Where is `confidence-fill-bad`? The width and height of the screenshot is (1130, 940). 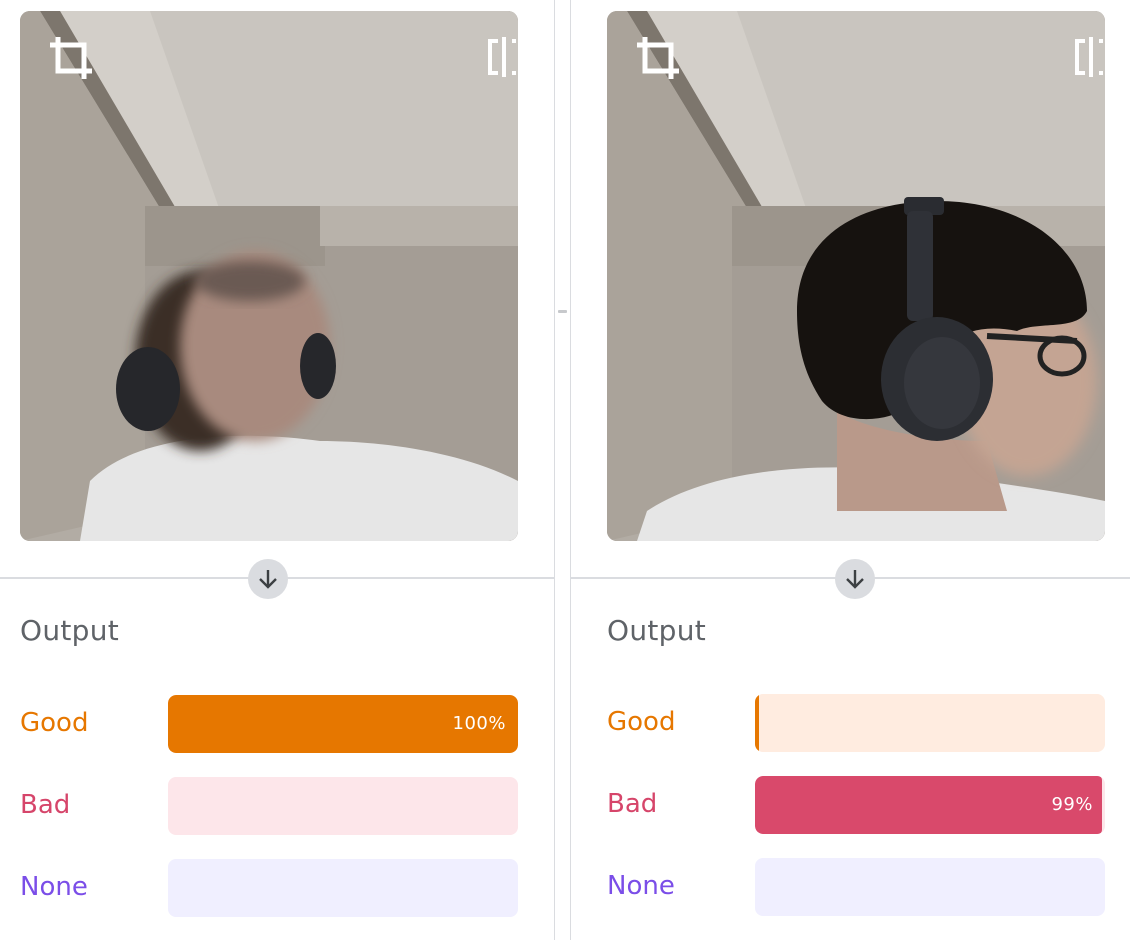
confidence-fill-bad is located at coordinates (928, 805).